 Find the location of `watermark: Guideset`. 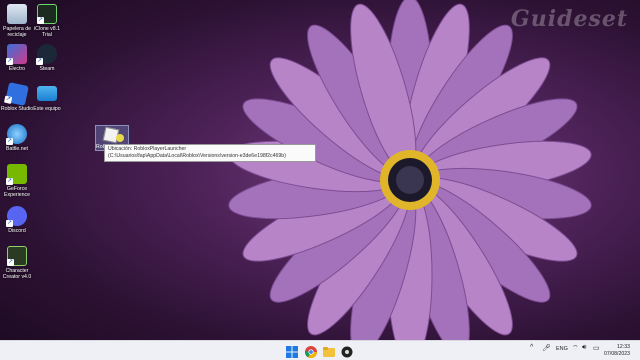

watermark: Guideset is located at coordinates (569, 19).